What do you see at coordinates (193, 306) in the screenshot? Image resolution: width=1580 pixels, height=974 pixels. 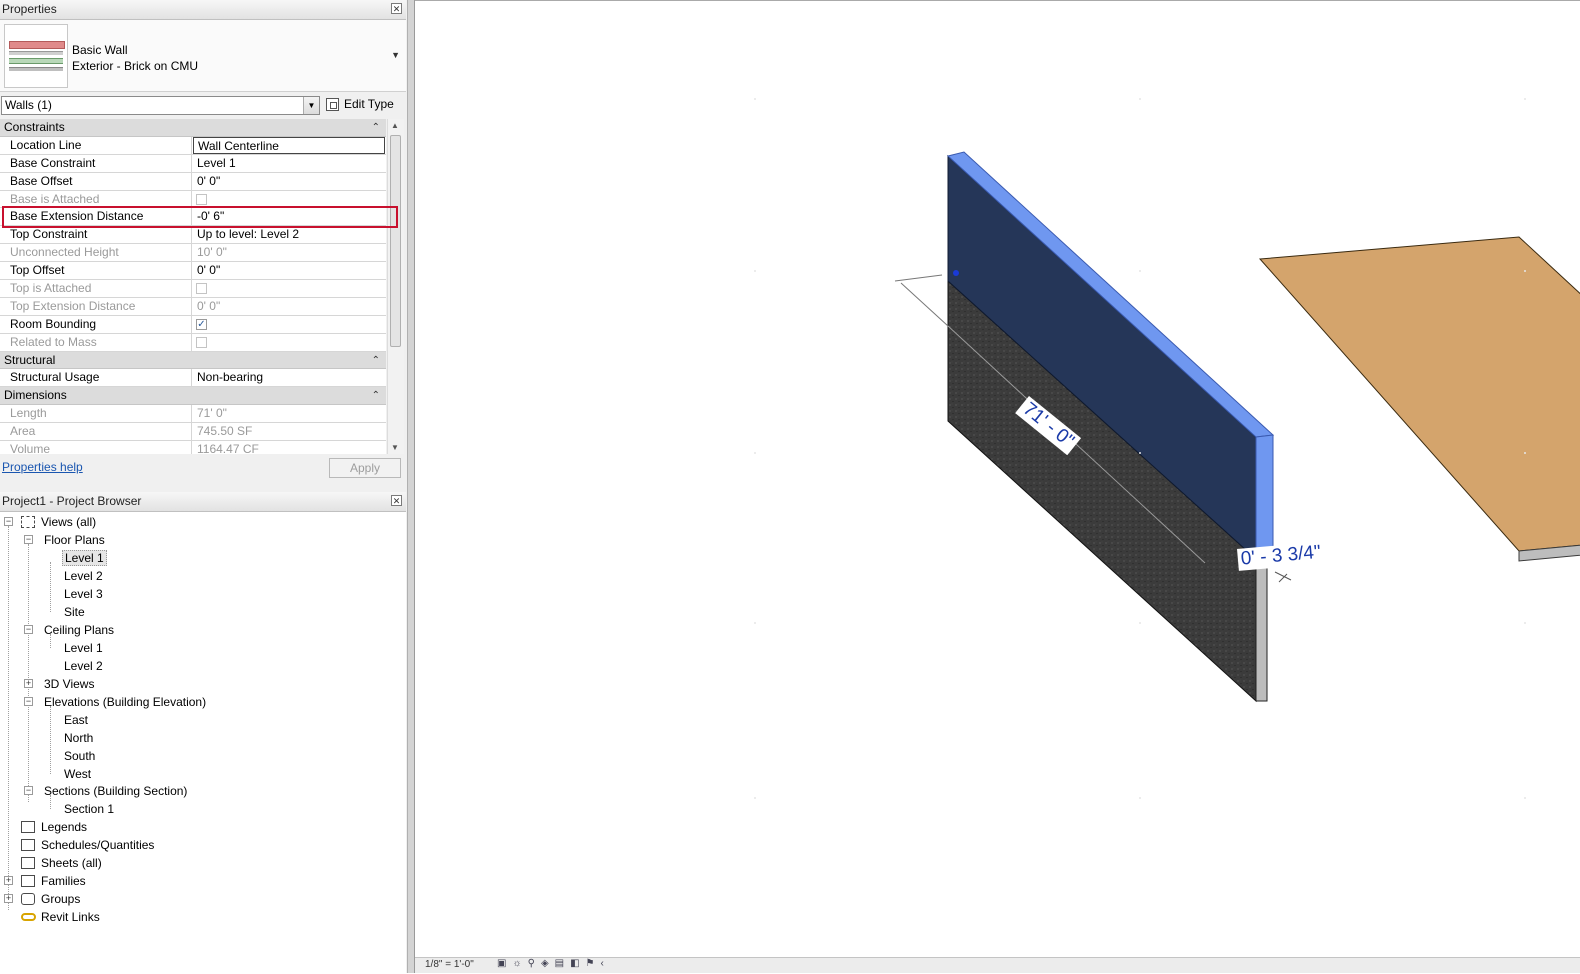 I see `prop-row: Top Extension Distance 0' 0"` at bounding box center [193, 306].